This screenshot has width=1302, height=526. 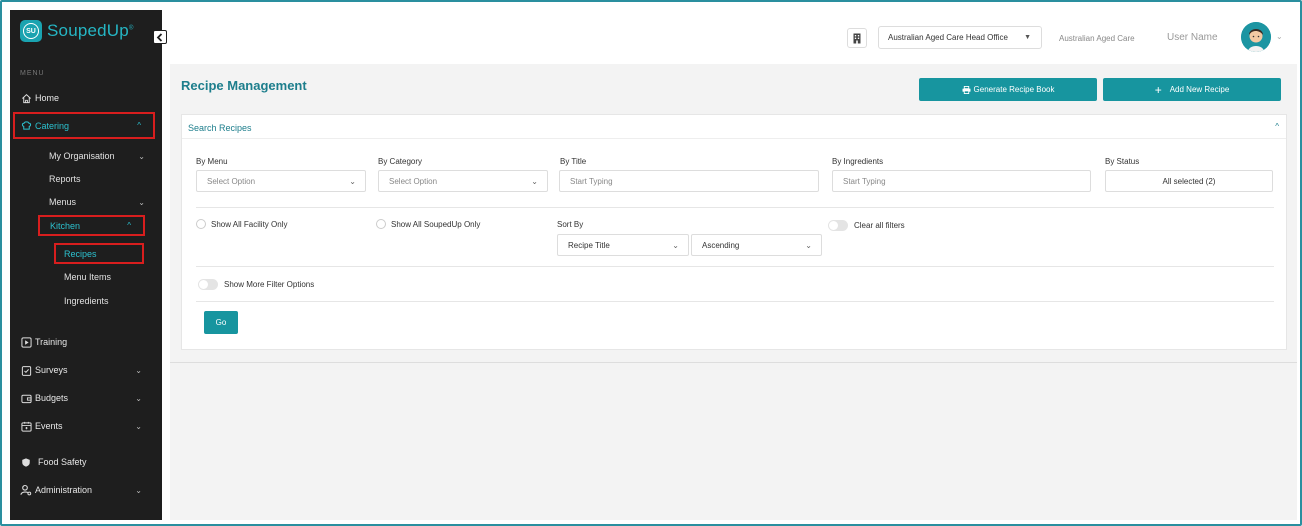 I want to click on sort-field-select: Recipe Title ⌄, so click(x=623, y=245).